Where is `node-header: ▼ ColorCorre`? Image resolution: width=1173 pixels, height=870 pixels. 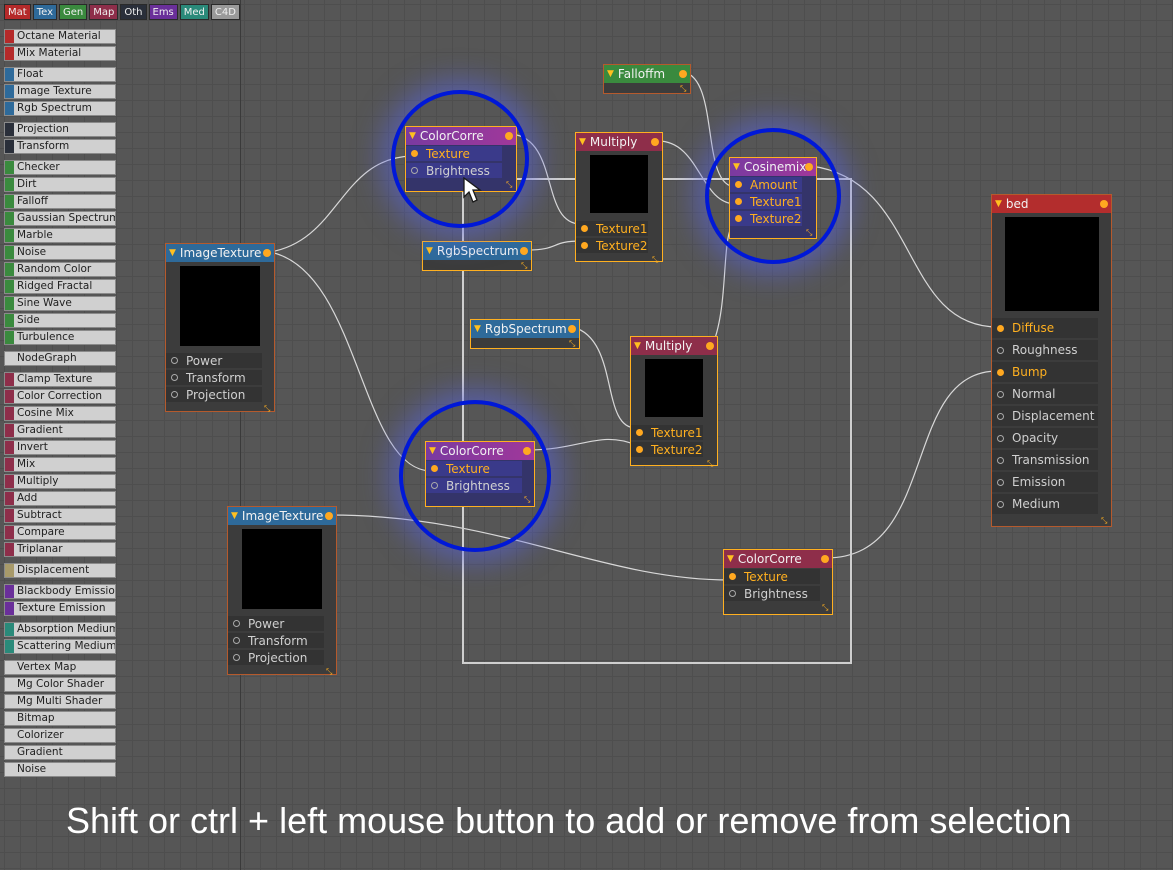 node-header: ▼ ColorCorre is located at coordinates (778, 559).